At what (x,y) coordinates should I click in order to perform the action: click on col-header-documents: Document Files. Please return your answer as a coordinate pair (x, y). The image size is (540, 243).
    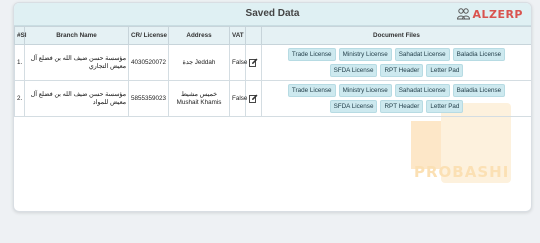
    Looking at the image, I should click on (396, 35).